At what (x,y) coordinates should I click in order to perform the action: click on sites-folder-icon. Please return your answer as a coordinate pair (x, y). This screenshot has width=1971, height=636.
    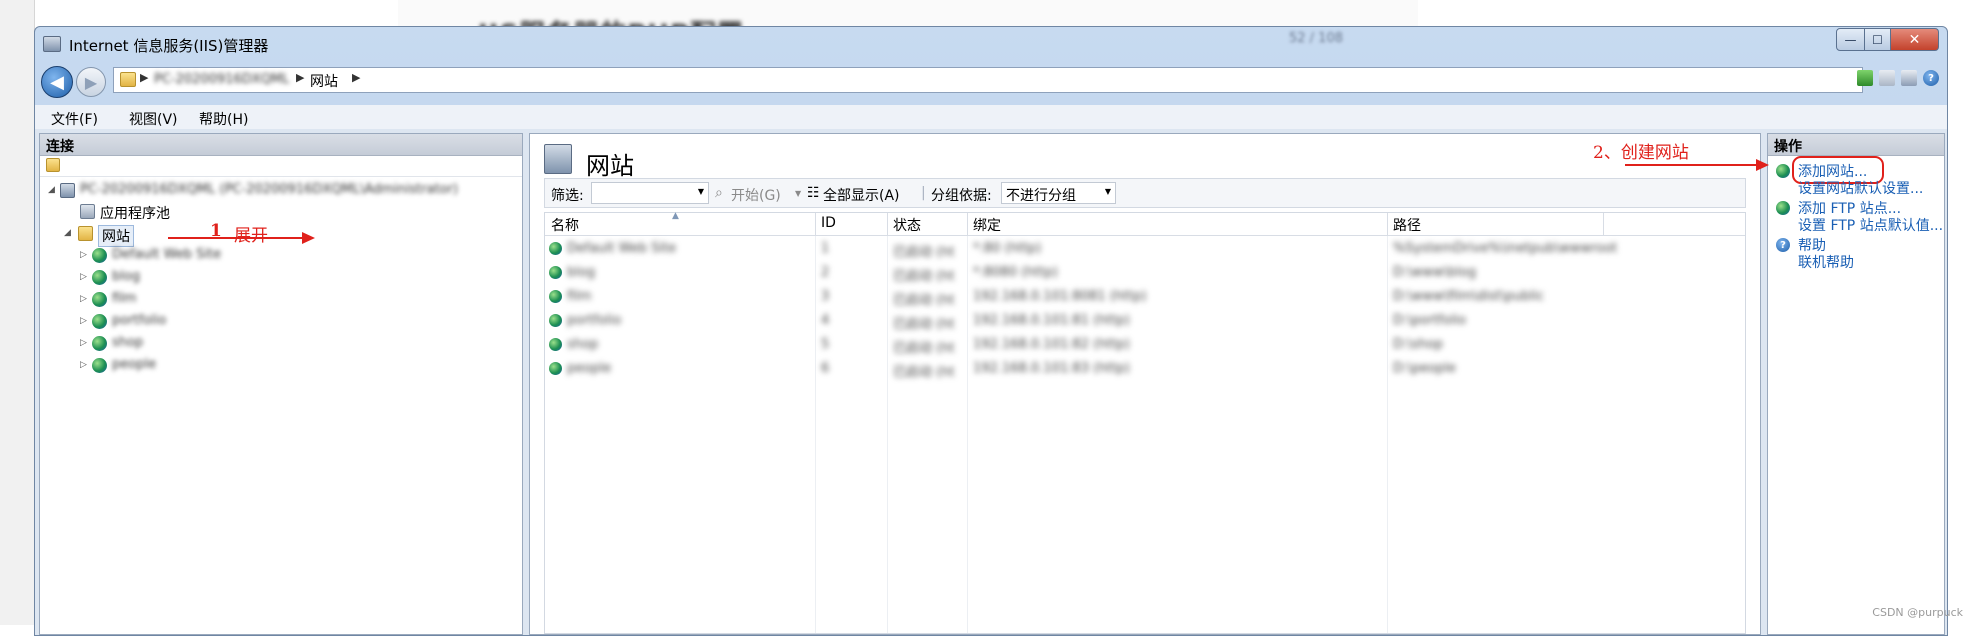
    Looking at the image, I should click on (128, 79).